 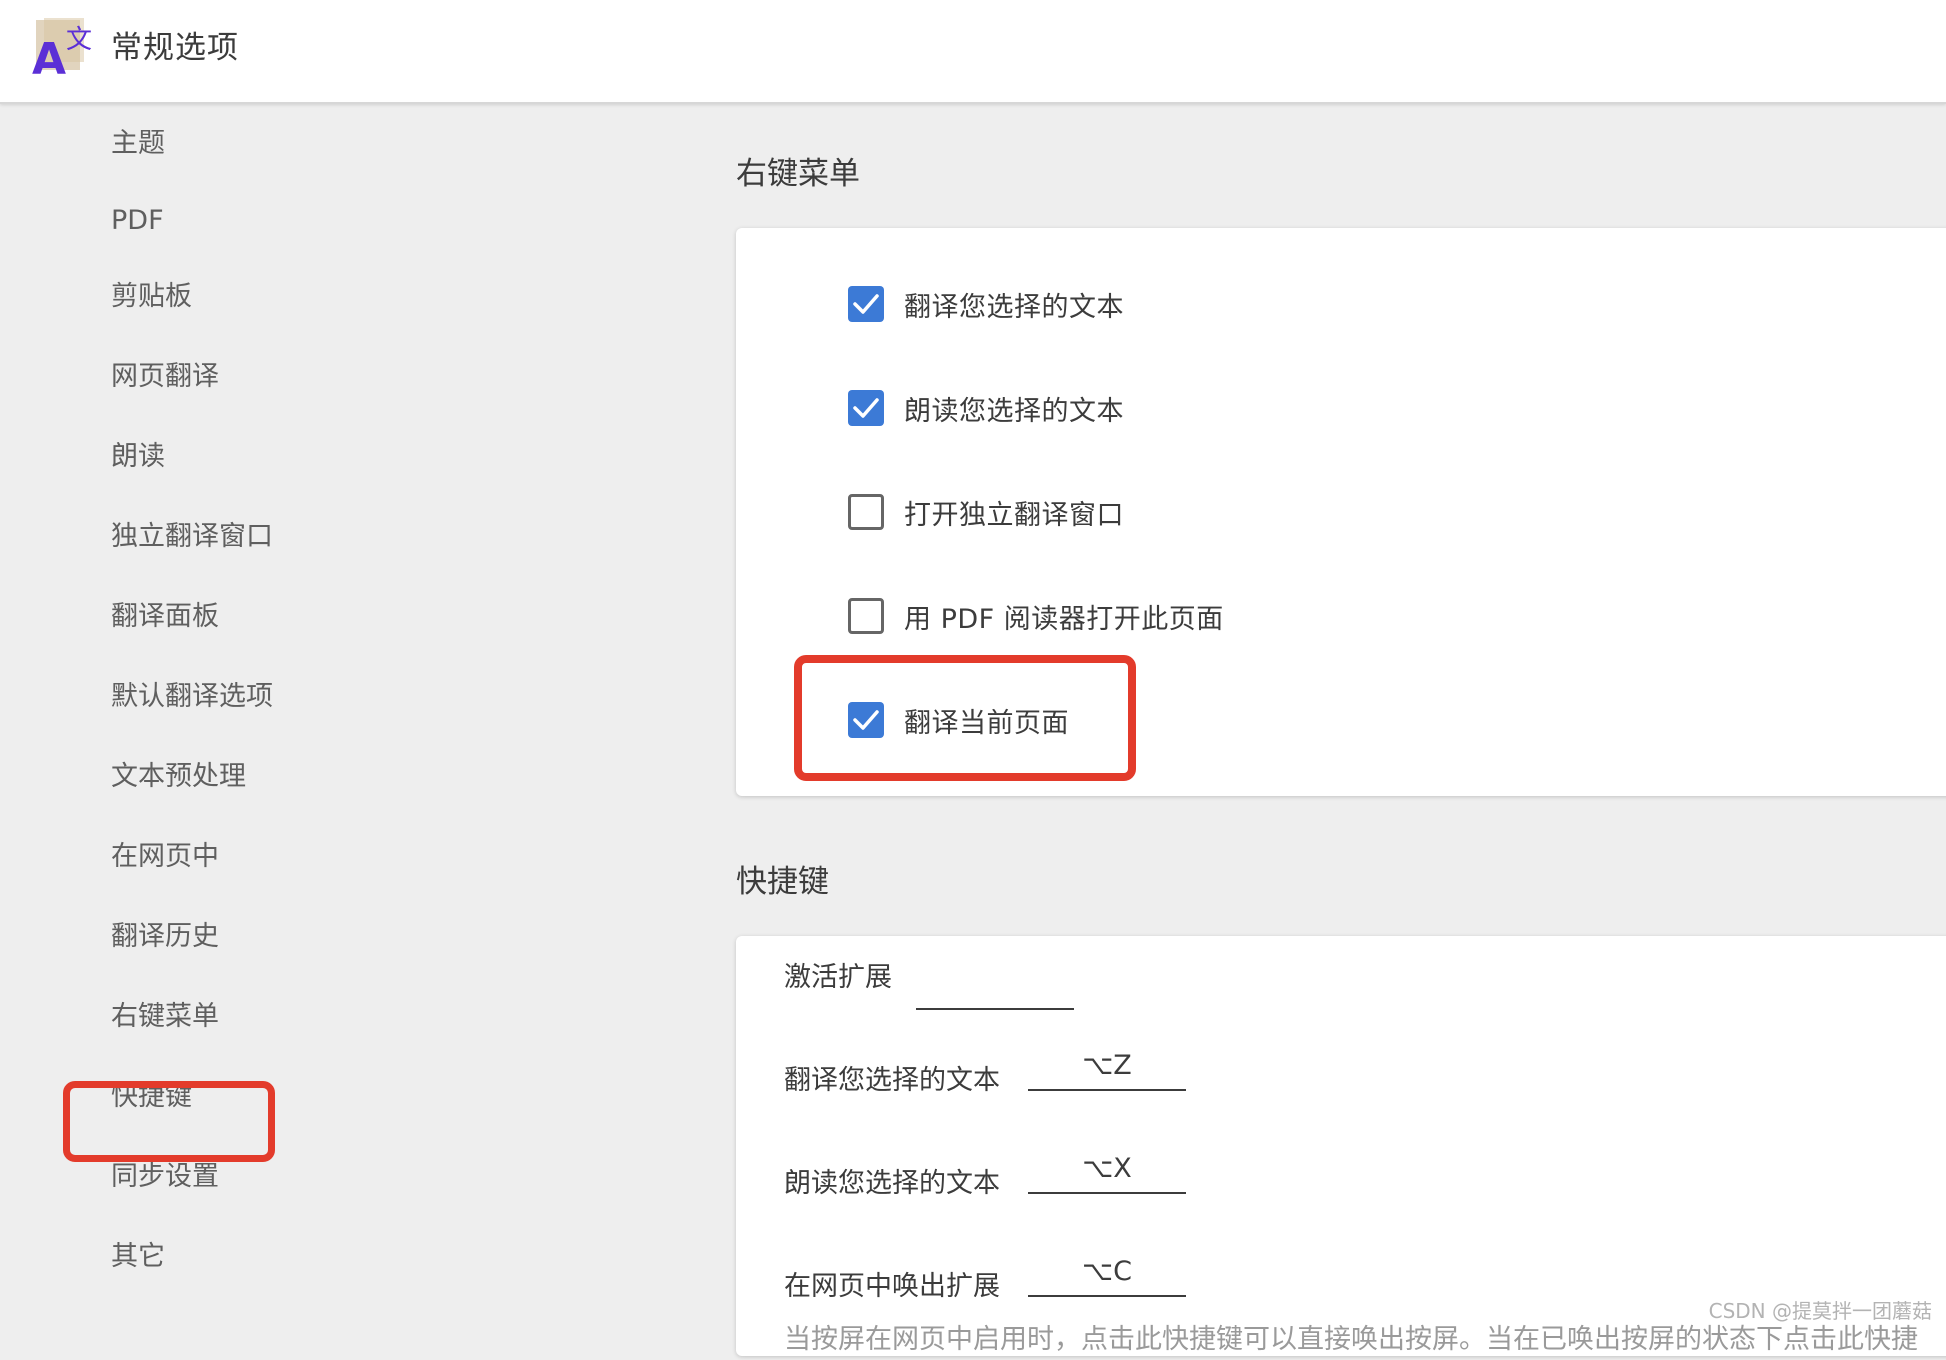 I want to click on sidebar-item-theme: 主题, so click(x=138, y=144).